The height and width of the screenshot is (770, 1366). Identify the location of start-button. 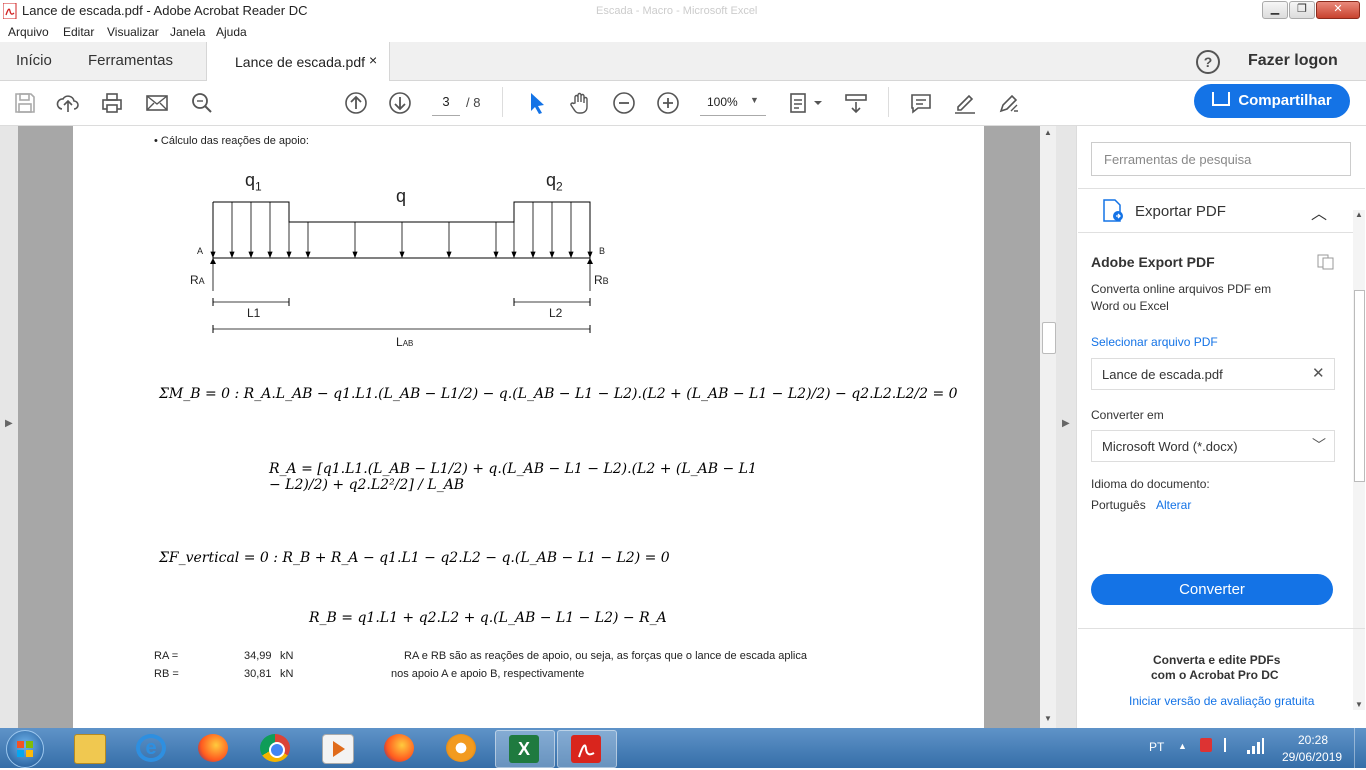
(25, 749).